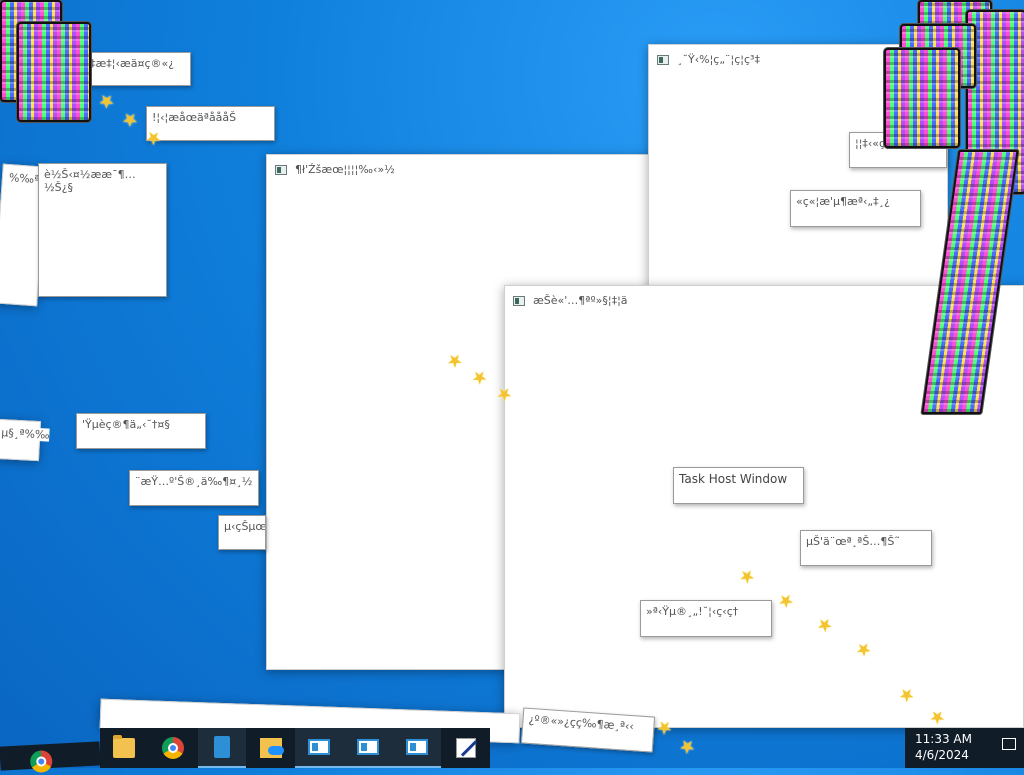 The height and width of the screenshot is (775, 1024). Describe the element at coordinates (866, 548) in the screenshot. I see `tooltip-11: µŠ'ä¨œª¸ªŠ…¶Š˜` at that location.